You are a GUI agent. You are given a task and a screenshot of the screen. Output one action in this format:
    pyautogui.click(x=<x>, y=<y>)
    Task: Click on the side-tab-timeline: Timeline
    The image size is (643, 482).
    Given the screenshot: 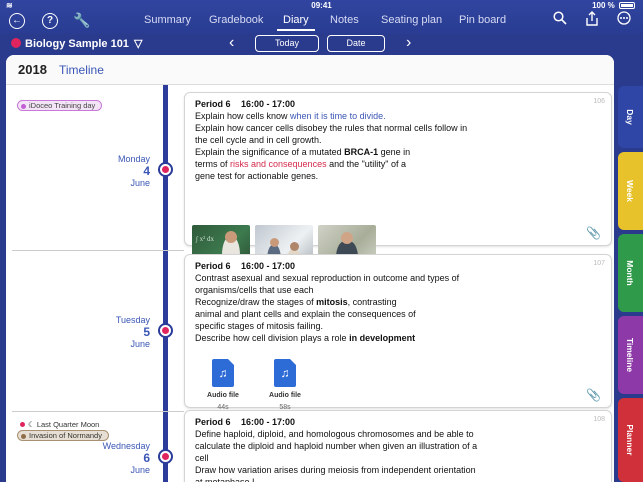 What is the action you would take?
    pyautogui.click(x=630, y=355)
    